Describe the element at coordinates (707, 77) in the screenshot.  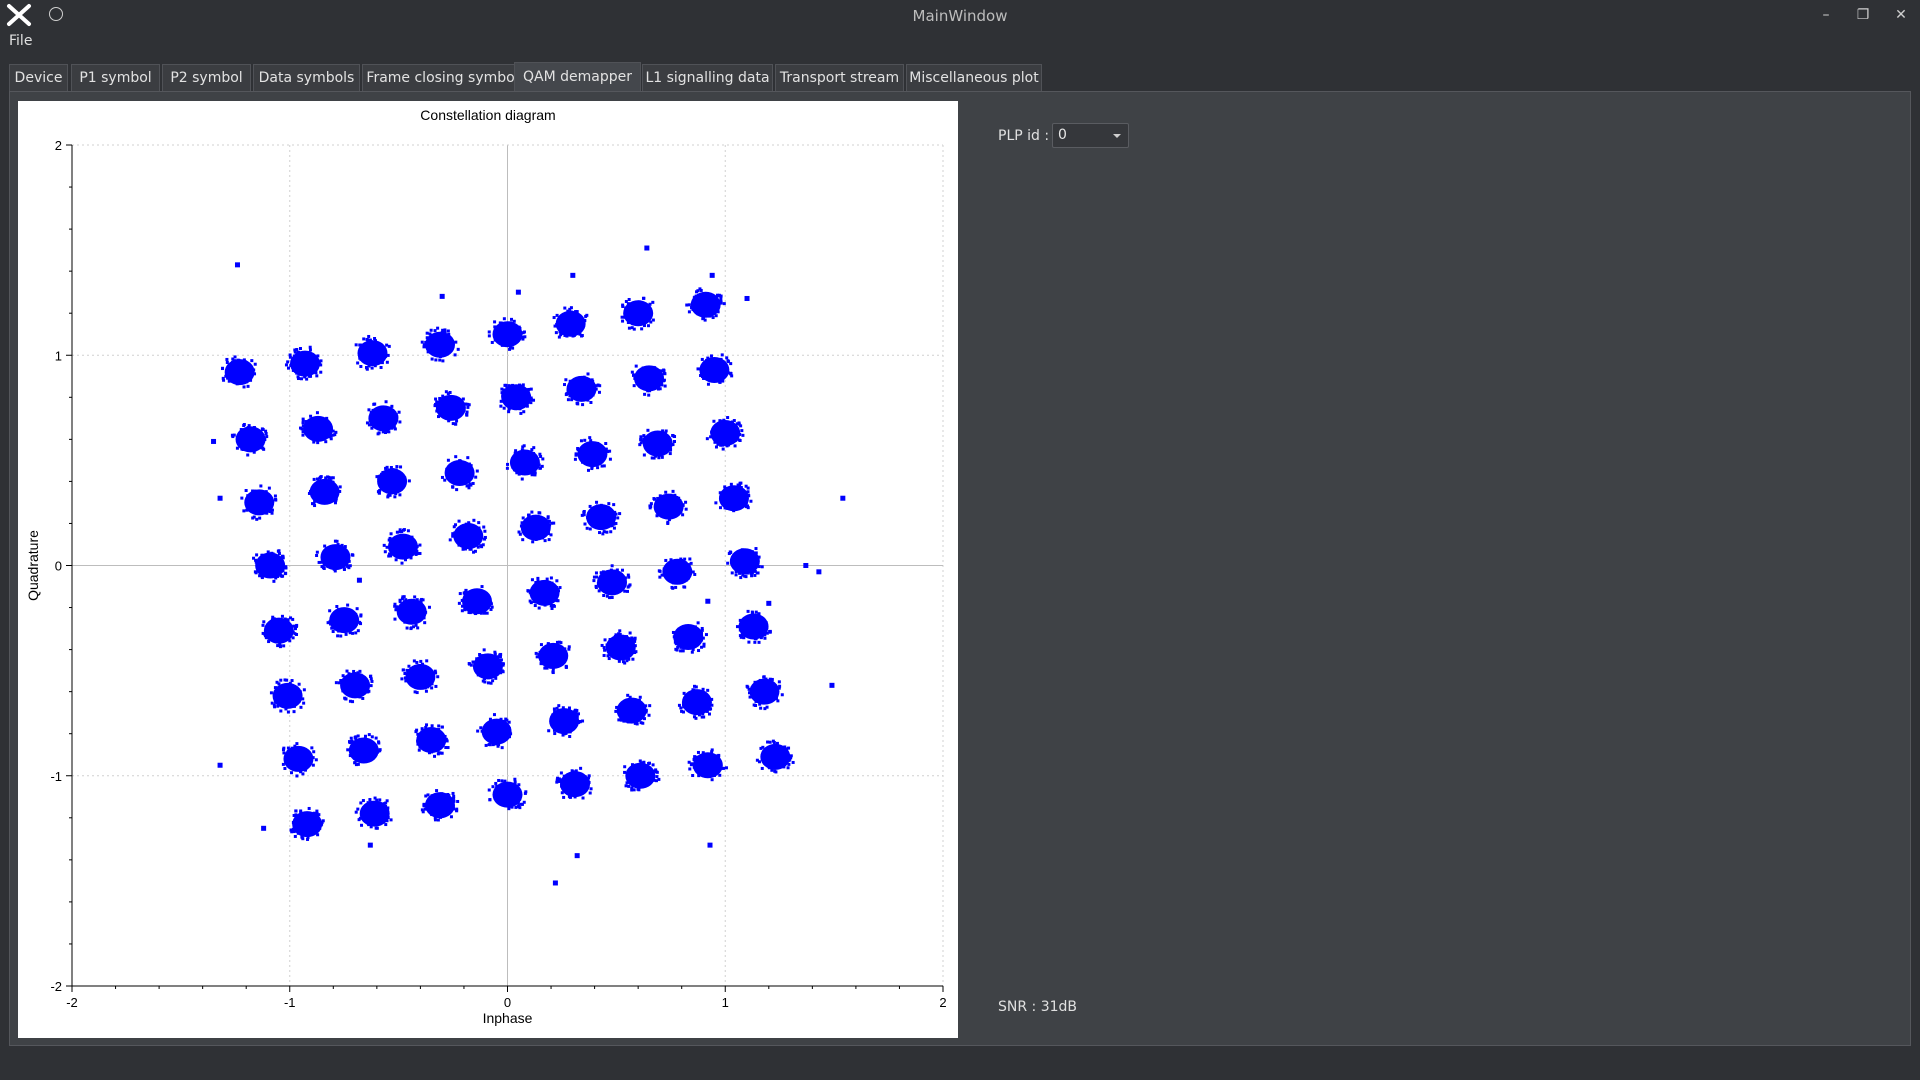
I see `tab-l1-signalling-data: L1 signalling data` at that location.